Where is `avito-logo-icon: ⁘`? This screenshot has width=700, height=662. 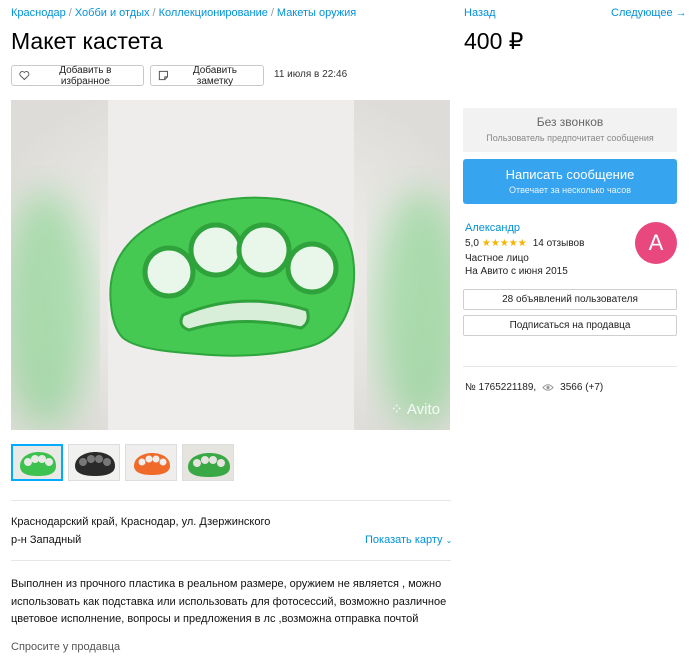
avito-logo-icon: ⁘ is located at coordinates (396, 409).